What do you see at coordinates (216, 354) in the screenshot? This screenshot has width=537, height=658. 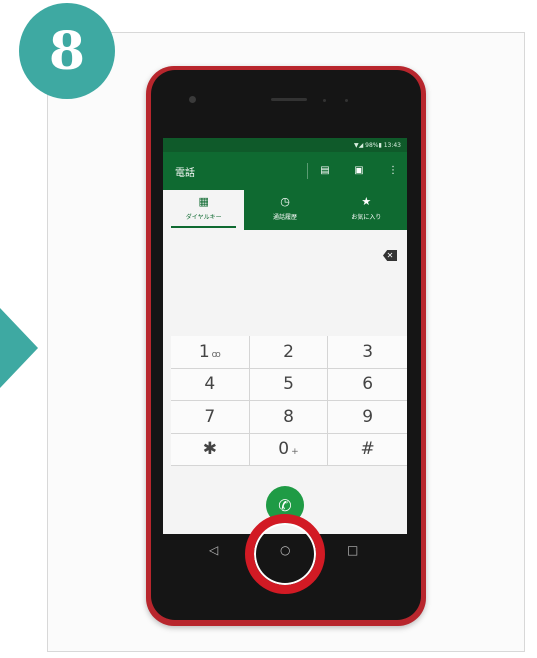 I see `voicemail-icon: ꝏ` at bounding box center [216, 354].